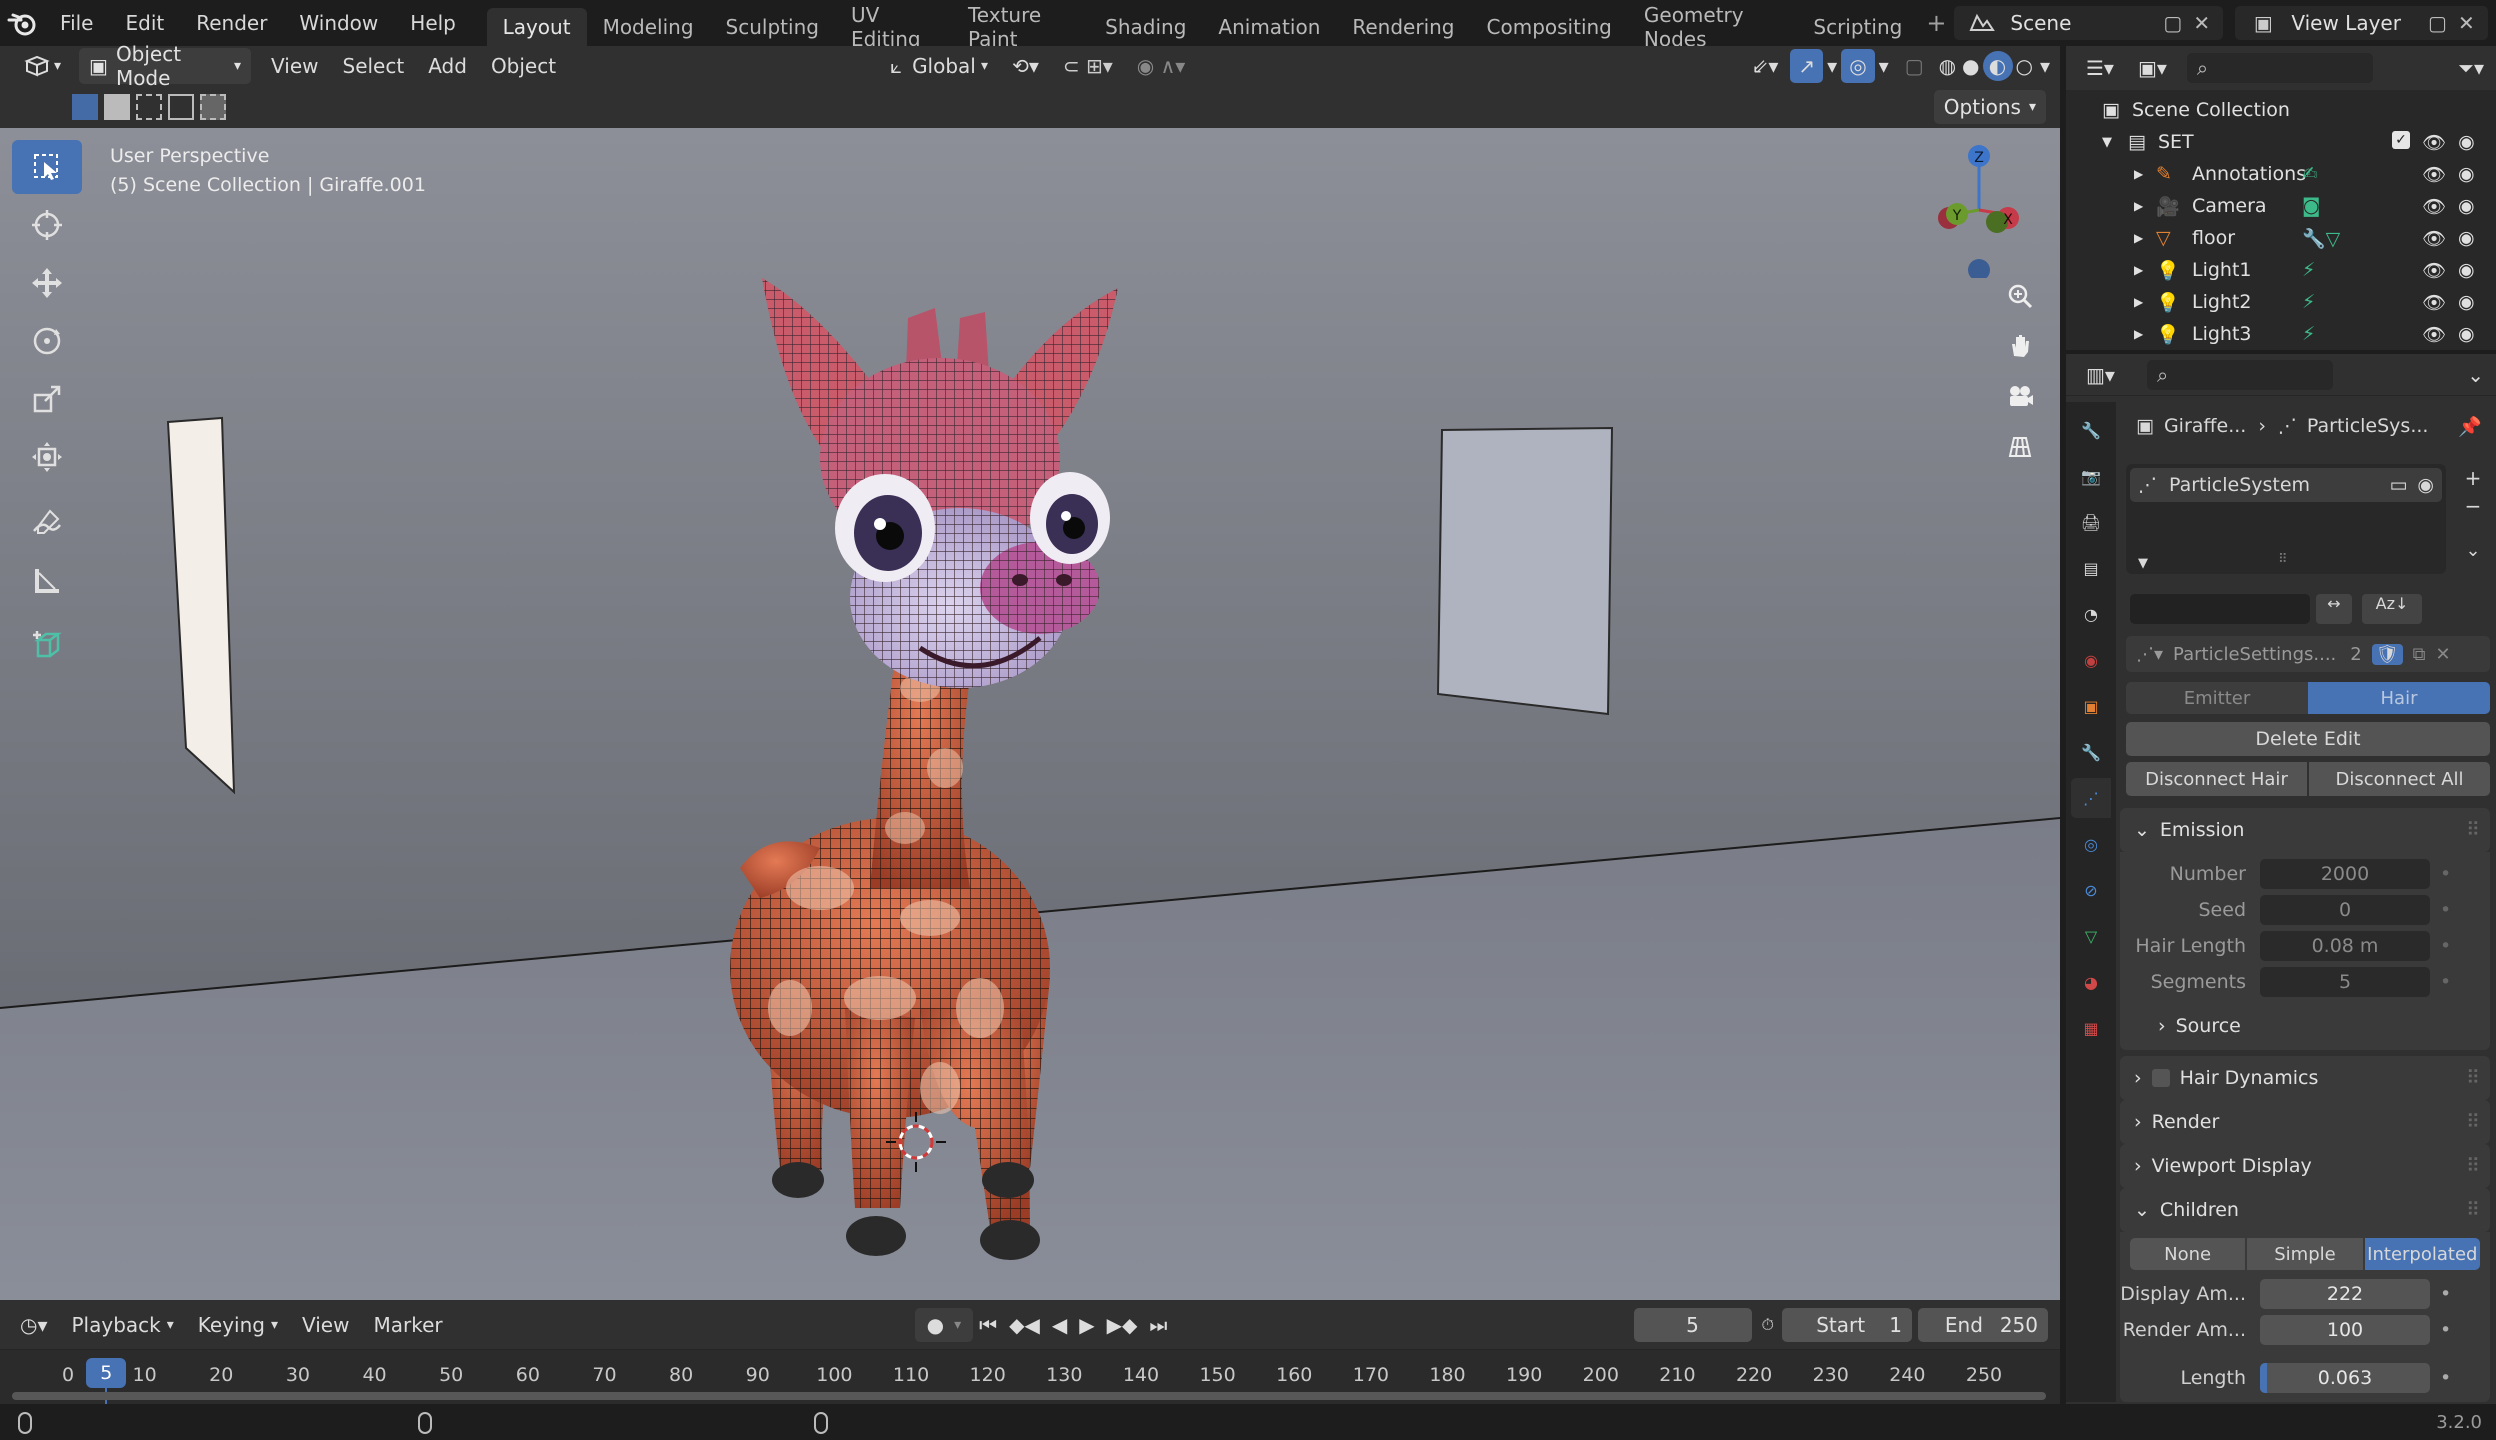  I want to click on exclude-checkbox: ✓, so click(2401, 139).